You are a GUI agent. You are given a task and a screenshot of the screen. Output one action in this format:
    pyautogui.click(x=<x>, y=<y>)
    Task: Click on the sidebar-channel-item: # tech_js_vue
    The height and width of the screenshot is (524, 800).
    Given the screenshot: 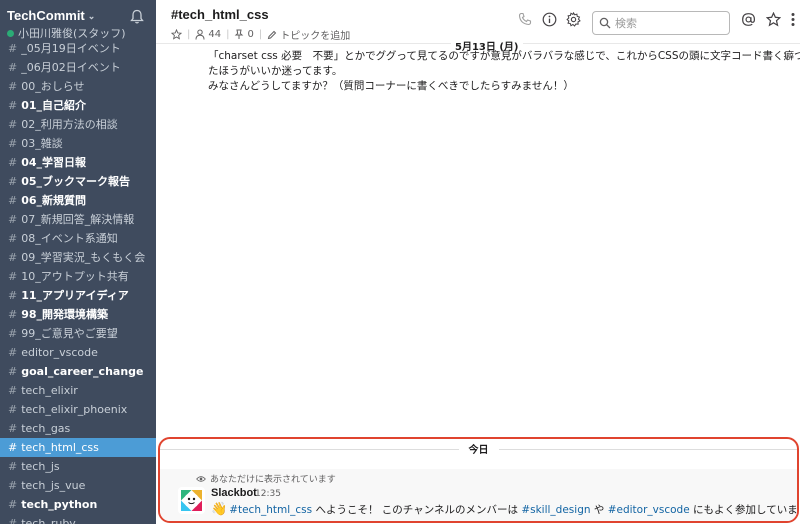 What is the action you would take?
    pyautogui.click(x=78, y=485)
    